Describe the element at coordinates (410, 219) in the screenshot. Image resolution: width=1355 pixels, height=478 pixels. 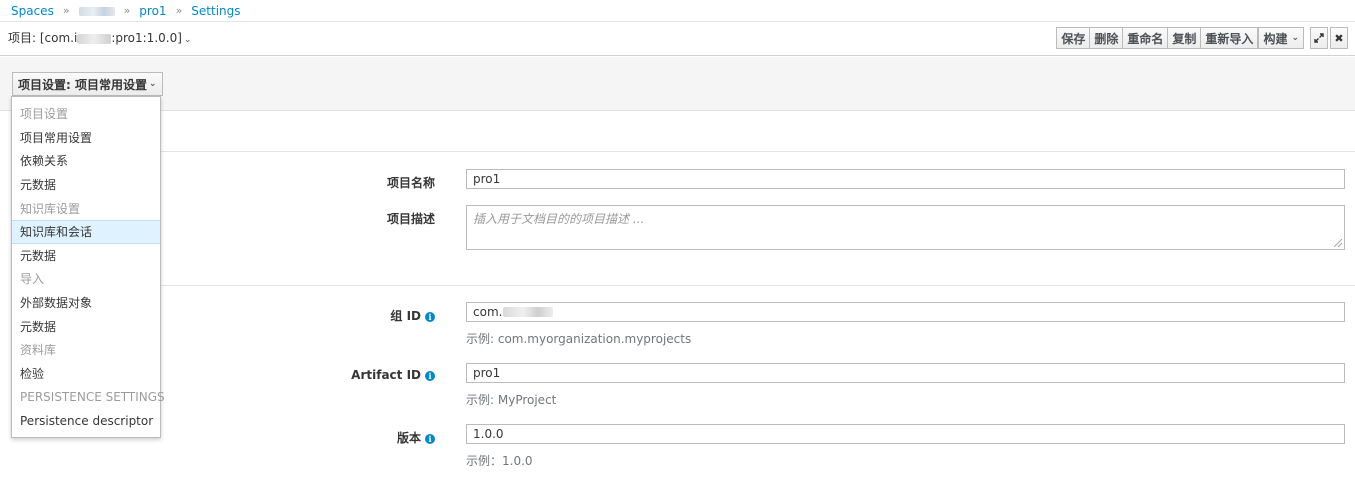
I see `project-description-label: 项目描述` at that location.